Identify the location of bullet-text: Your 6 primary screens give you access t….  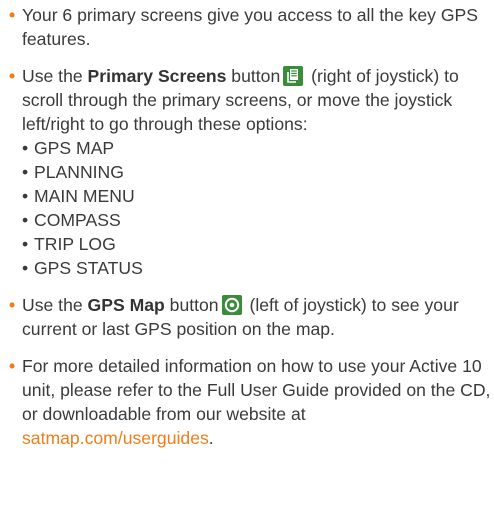
(250, 27).